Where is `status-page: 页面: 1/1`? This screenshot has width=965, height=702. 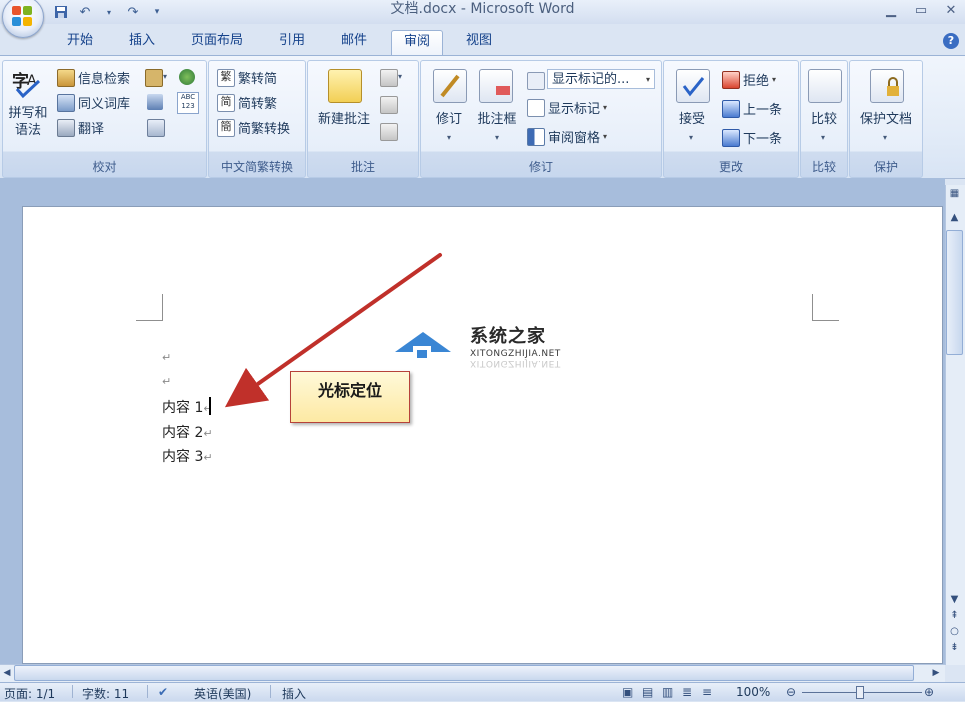
status-page: 页面: 1/1 is located at coordinates (29, 693).